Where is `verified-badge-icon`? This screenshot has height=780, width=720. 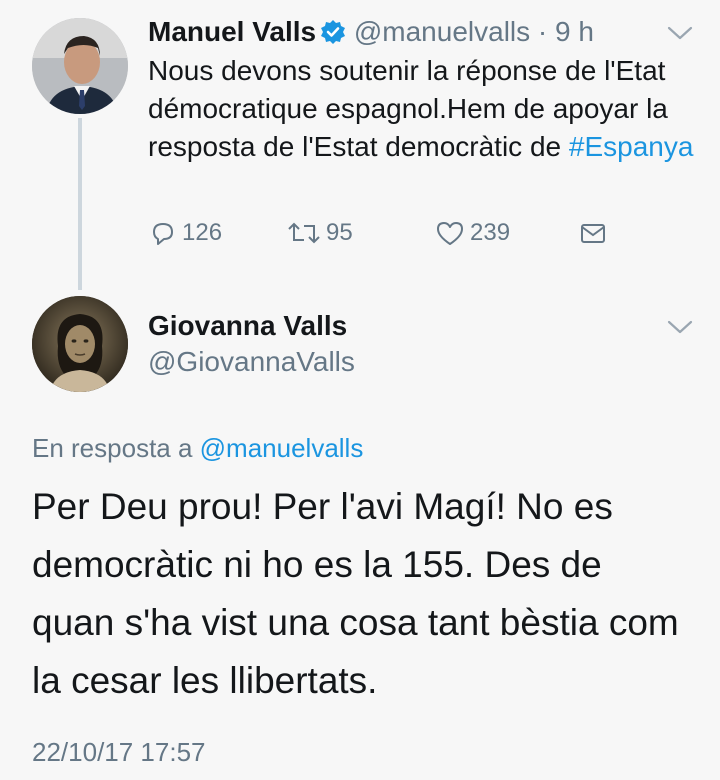
verified-badge-icon is located at coordinates (333, 31).